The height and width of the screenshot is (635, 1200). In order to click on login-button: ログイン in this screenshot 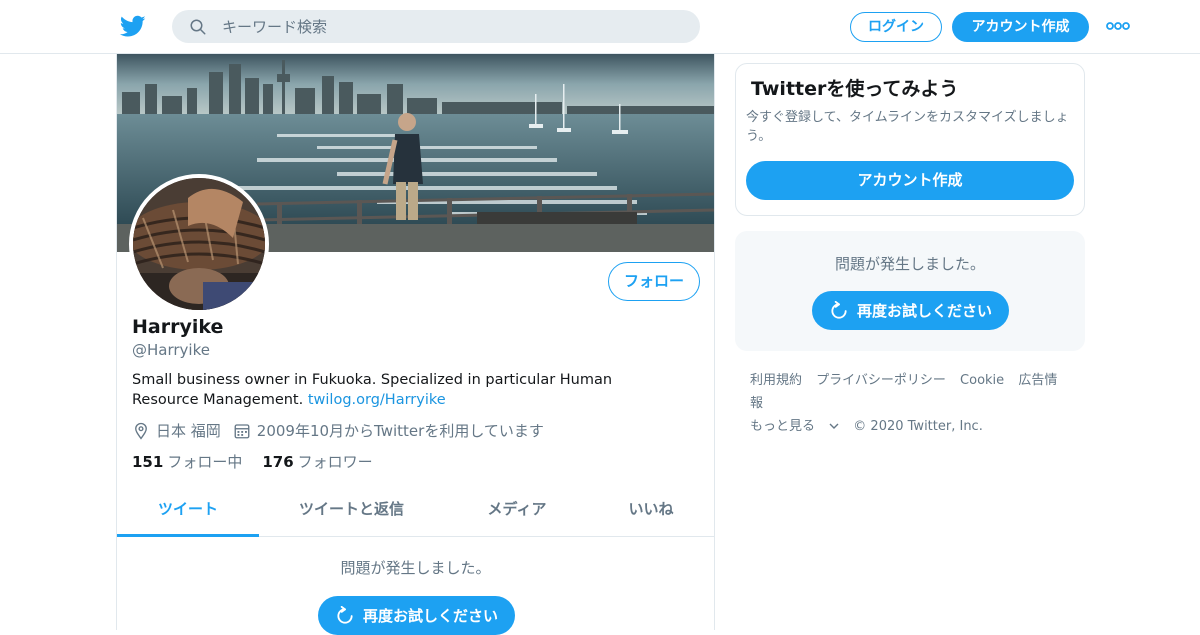, I will do `click(896, 27)`.